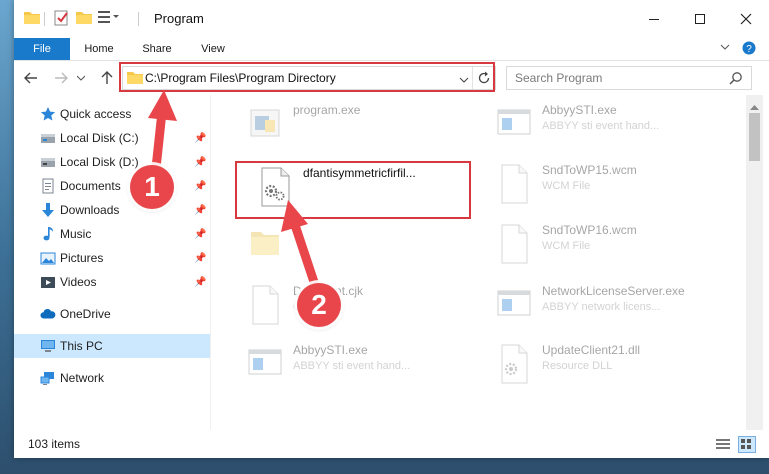 The image size is (769, 474). I want to click on step-badge-1: 1, so click(152, 187).